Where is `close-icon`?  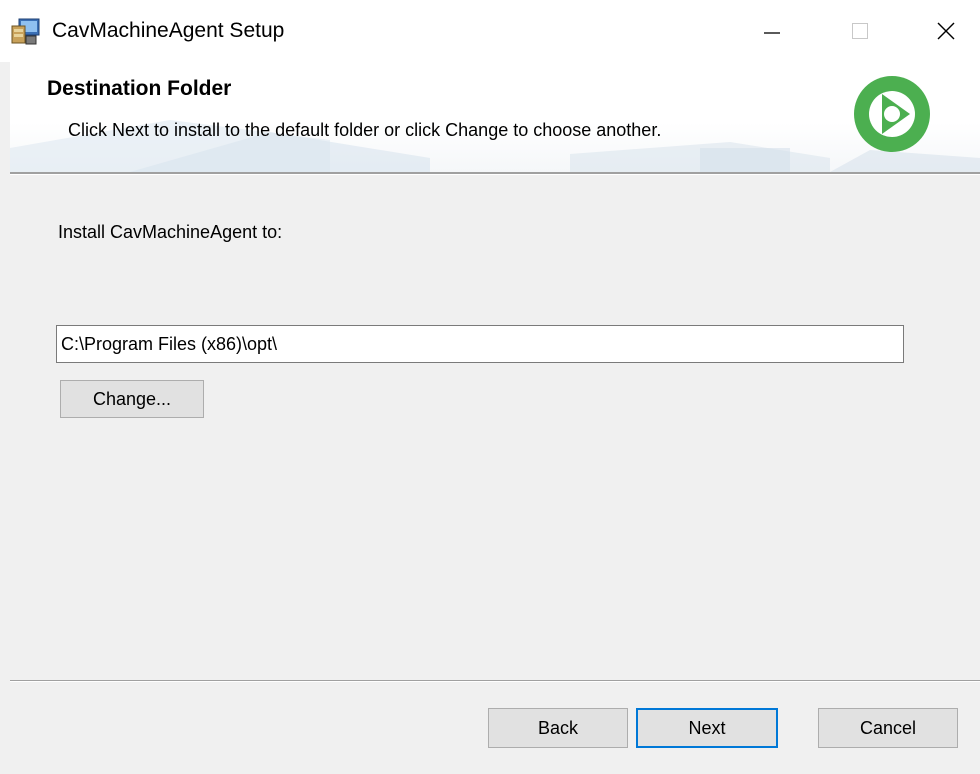 close-icon is located at coordinates (946, 31).